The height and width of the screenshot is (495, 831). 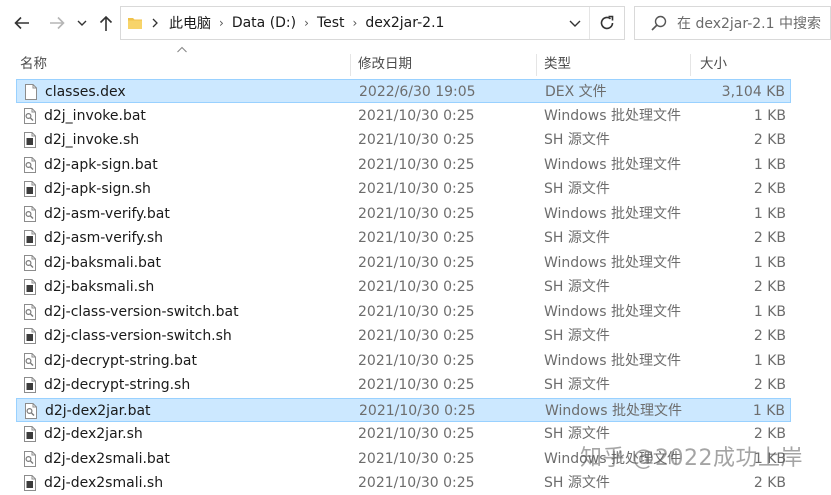 I want to click on back-button, so click(x=22, y=23).